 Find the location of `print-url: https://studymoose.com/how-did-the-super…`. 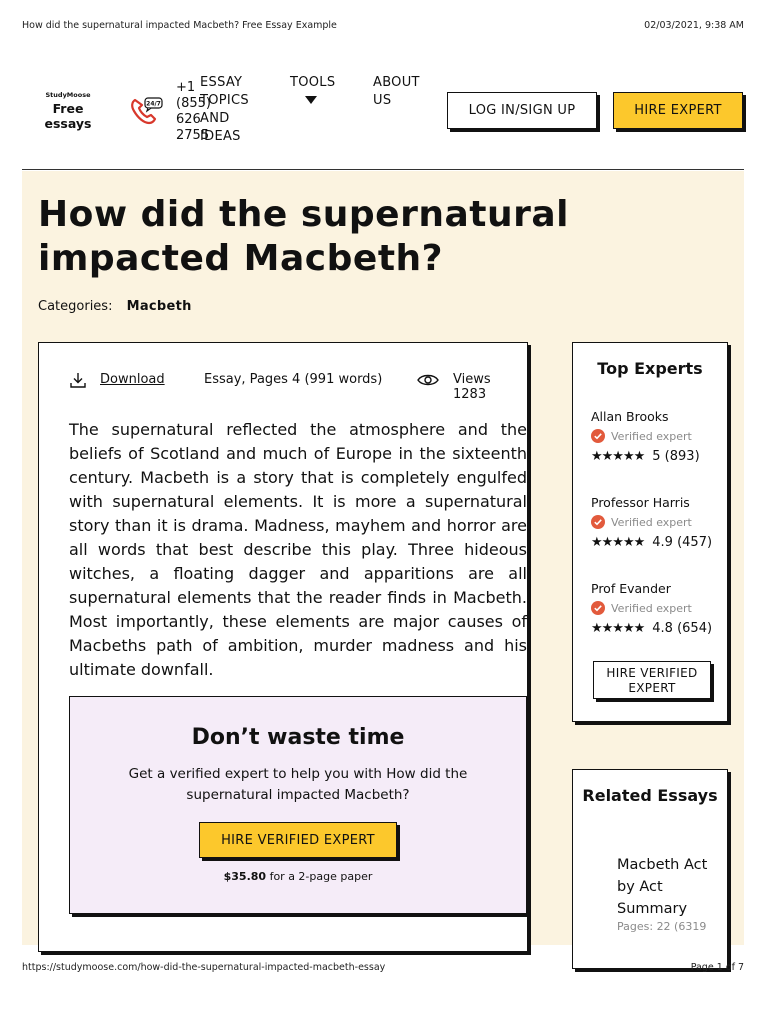

print-url: https://studymoose.com/how-did-the-super… is located at coordinates (204, 967).